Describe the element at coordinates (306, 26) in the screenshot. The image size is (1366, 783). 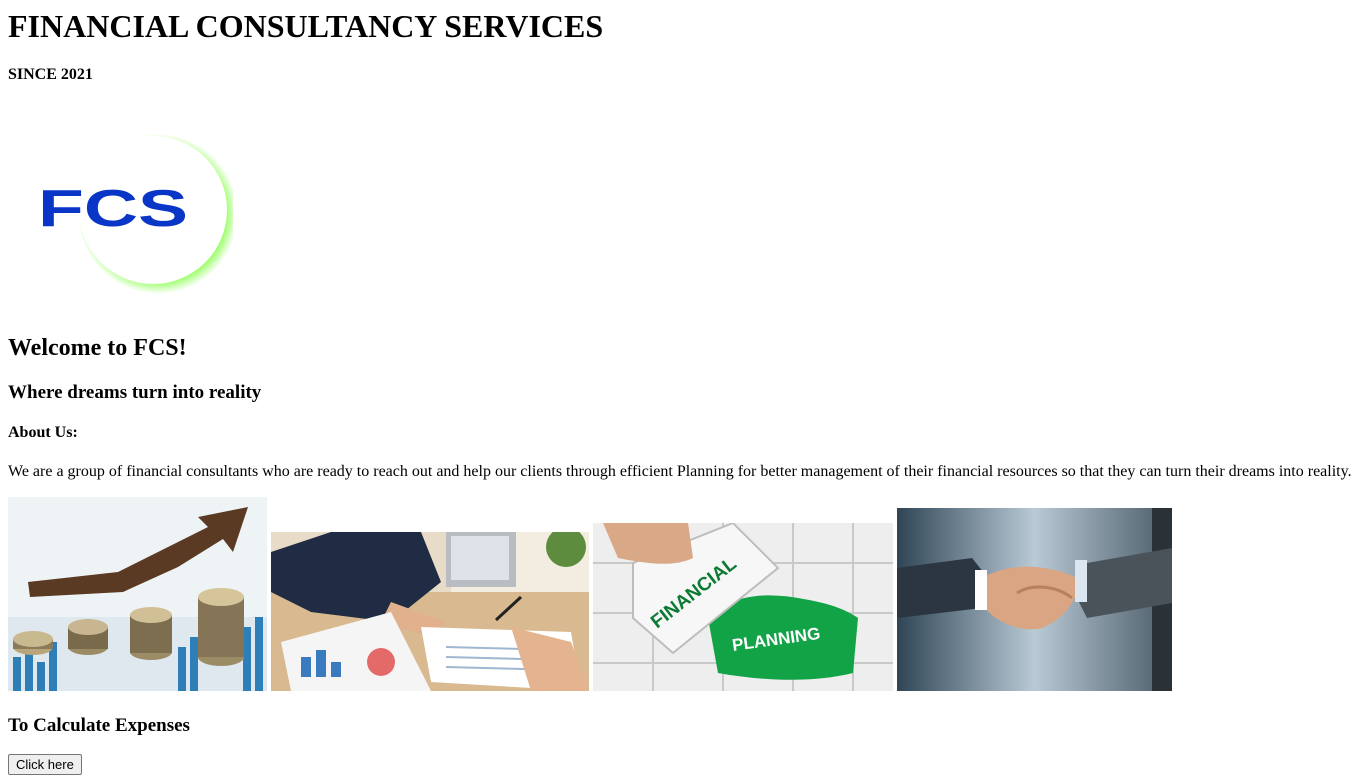
I see `page-title: FINANCIAL CONSULTANCY SERVICES` at that location.